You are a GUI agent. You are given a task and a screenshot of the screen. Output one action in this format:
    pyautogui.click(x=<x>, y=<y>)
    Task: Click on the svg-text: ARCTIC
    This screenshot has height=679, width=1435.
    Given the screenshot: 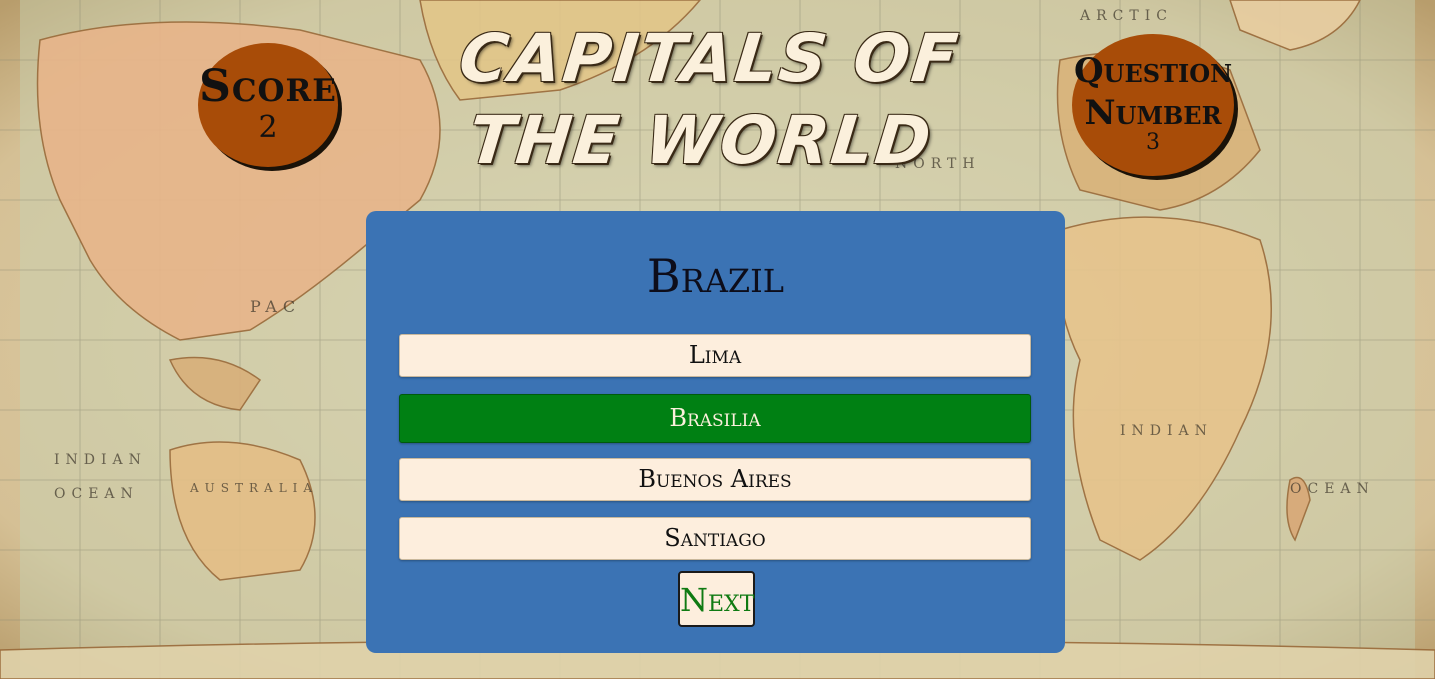 What is the action you would take?
    pyautogui.click(x=1126, y=16)
    